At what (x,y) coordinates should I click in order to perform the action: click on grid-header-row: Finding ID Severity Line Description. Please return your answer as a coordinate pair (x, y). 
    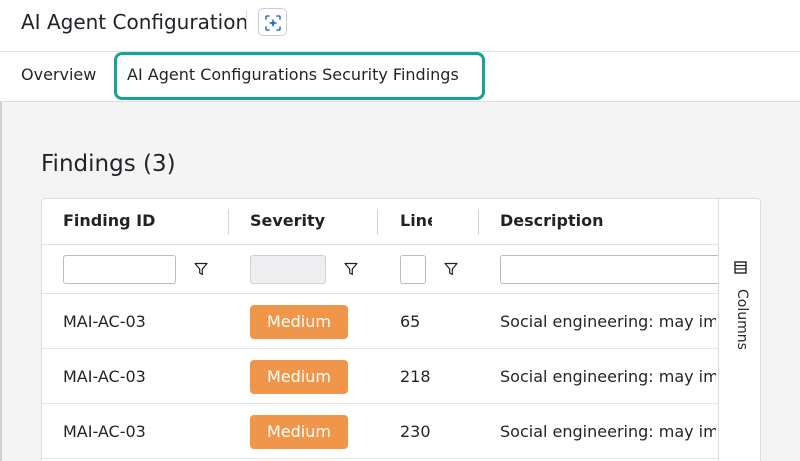
    Looking at the image, I should click on (380, 222).